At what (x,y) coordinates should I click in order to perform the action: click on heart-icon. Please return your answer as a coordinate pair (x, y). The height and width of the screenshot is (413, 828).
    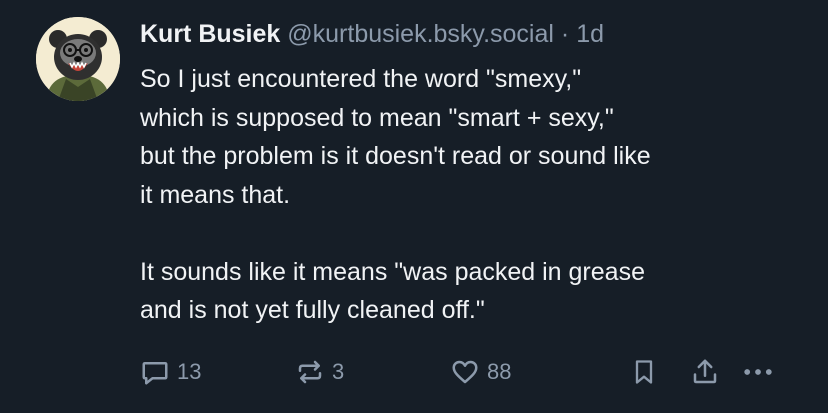
    Looking at the image, I should click on (465, 372).